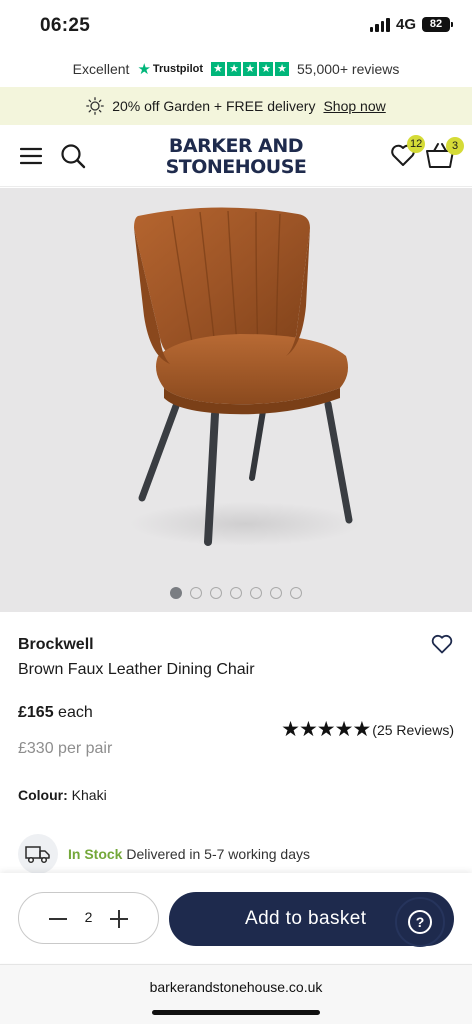 This screenshot has width=472, height=1024. What do you see at coordinates (178, 69) in the screenshot?
I see `trustpilot-brand: Trustpilot` at bounding box center [178, 69].